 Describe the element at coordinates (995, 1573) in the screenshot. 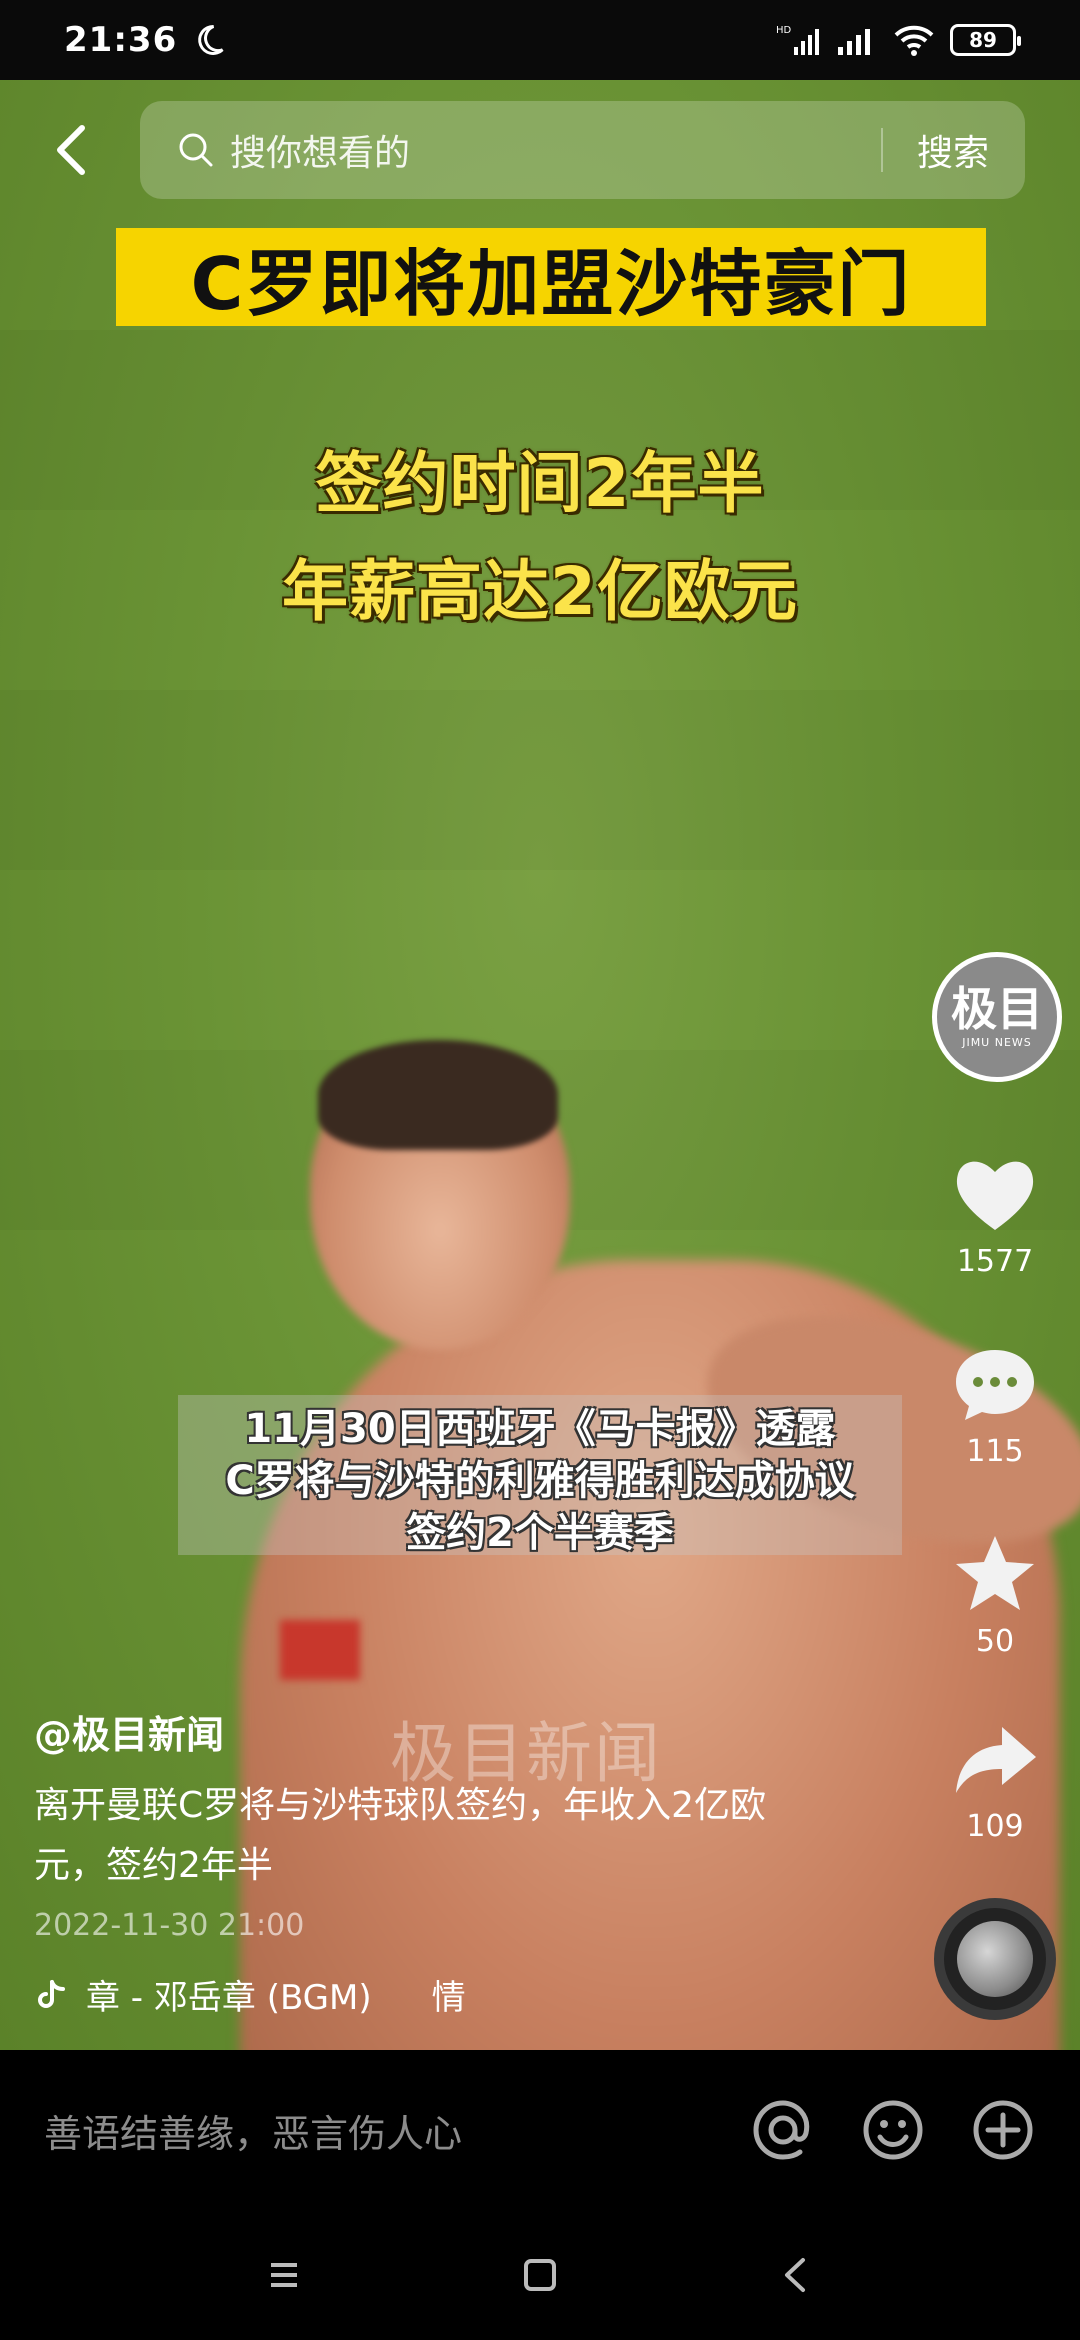

I see `star-icon` at that location.